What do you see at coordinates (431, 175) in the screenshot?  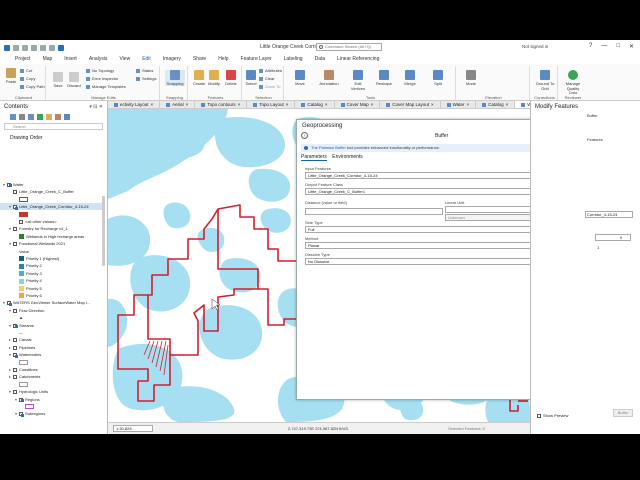 I see `input-features-field: Little_Orange_Creek_Corridor_4-15-24` at bounding box center [431, 175].